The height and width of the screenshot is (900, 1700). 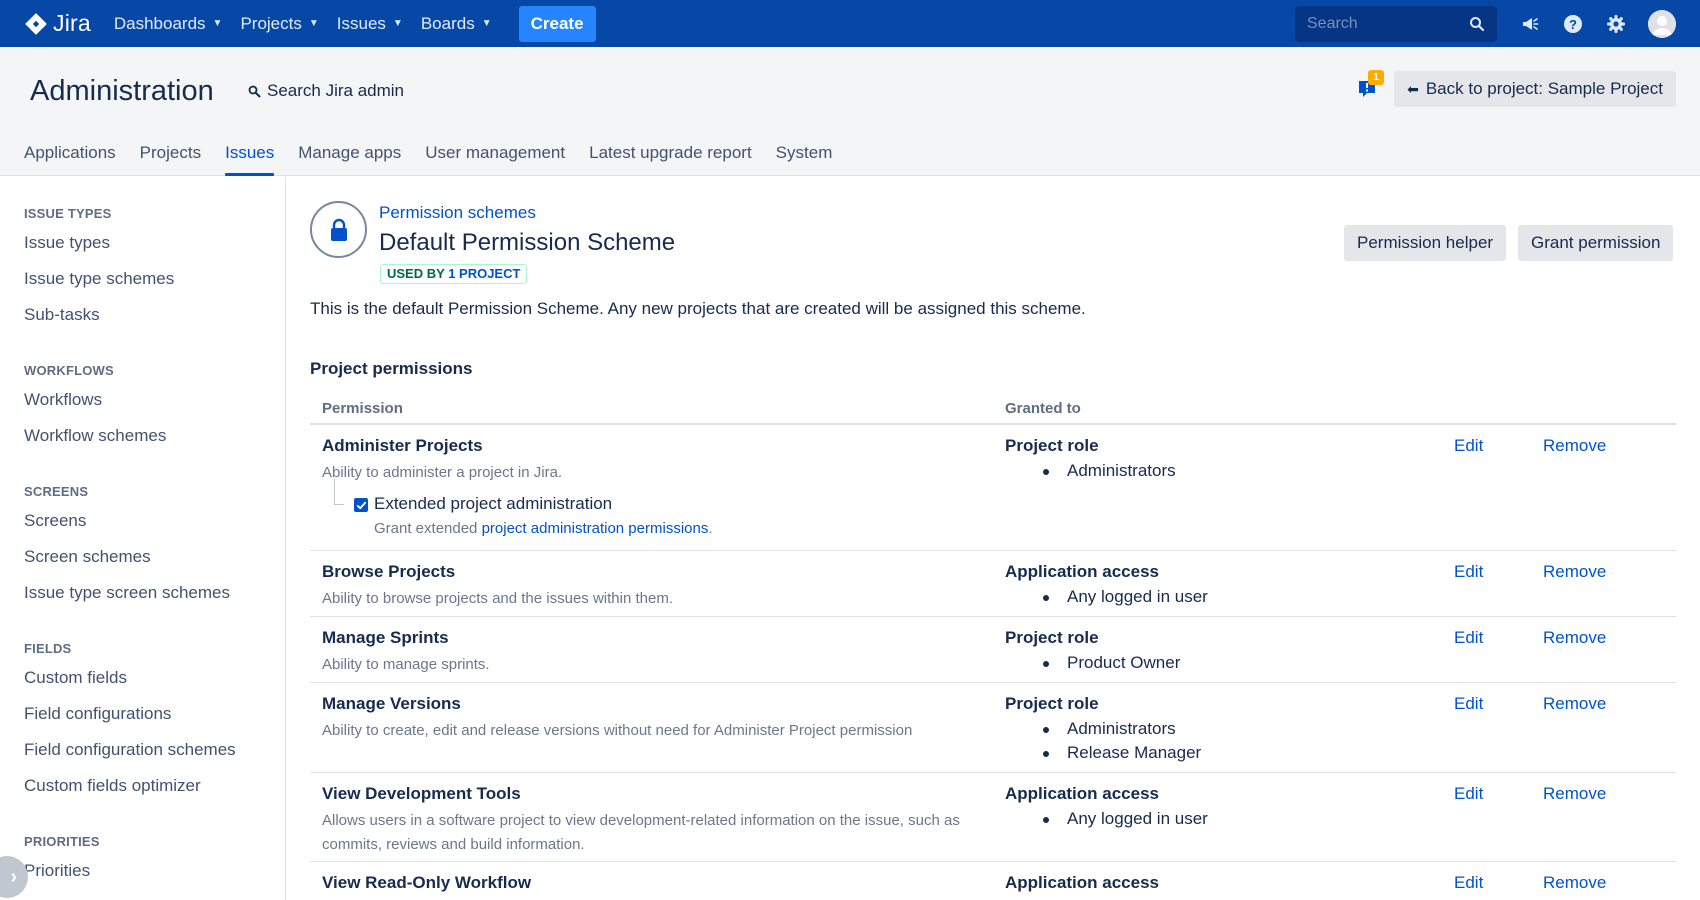 I want to click on issues-menu: Issues ▼, so click(x=370, y=23).